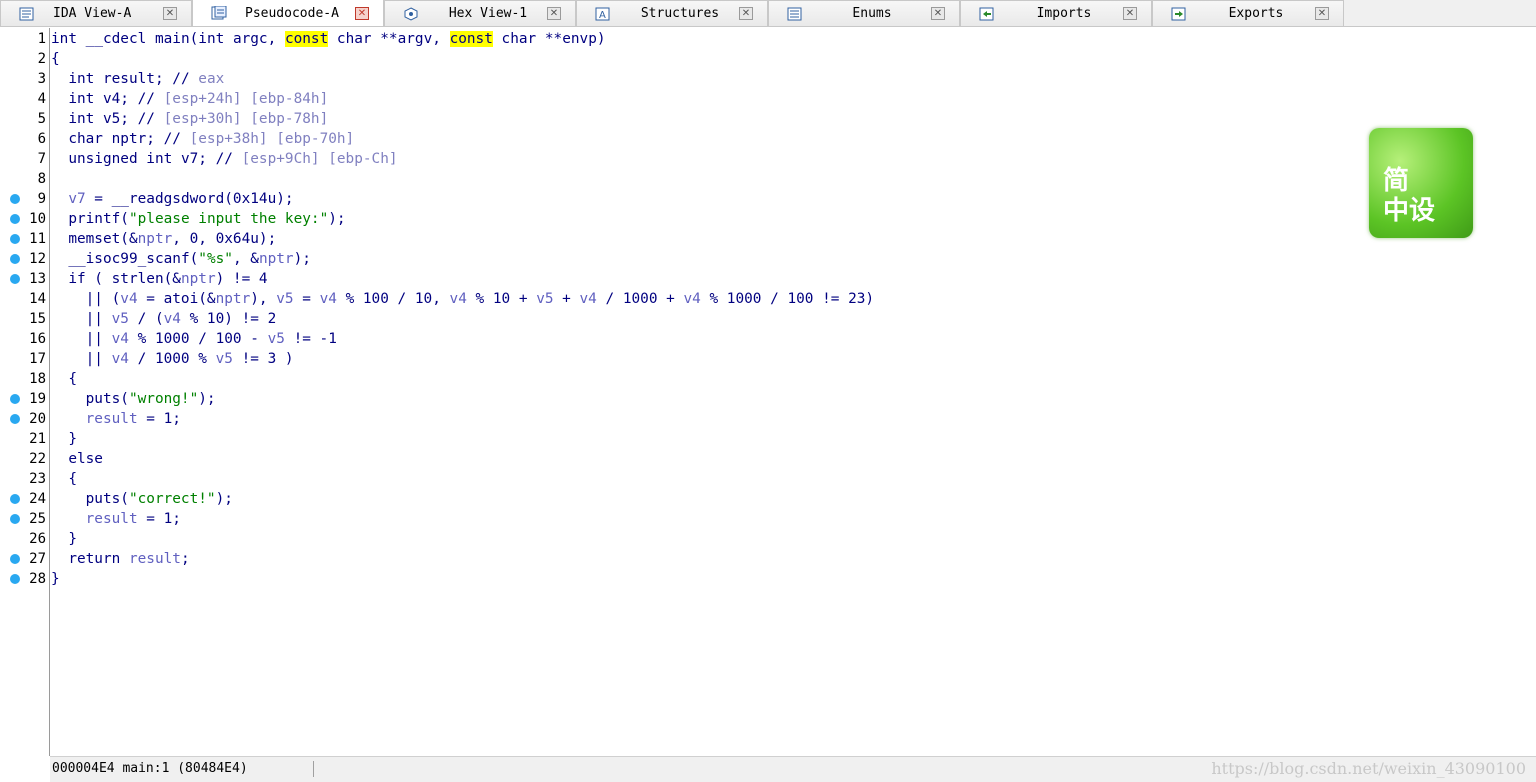 The width and height of the screenshot is (1536, 782). Describe the element at coordinates (190, 359) in the screenshot. I see `code-line: || v4 / 1000 % v5 != 3 )` at that location.